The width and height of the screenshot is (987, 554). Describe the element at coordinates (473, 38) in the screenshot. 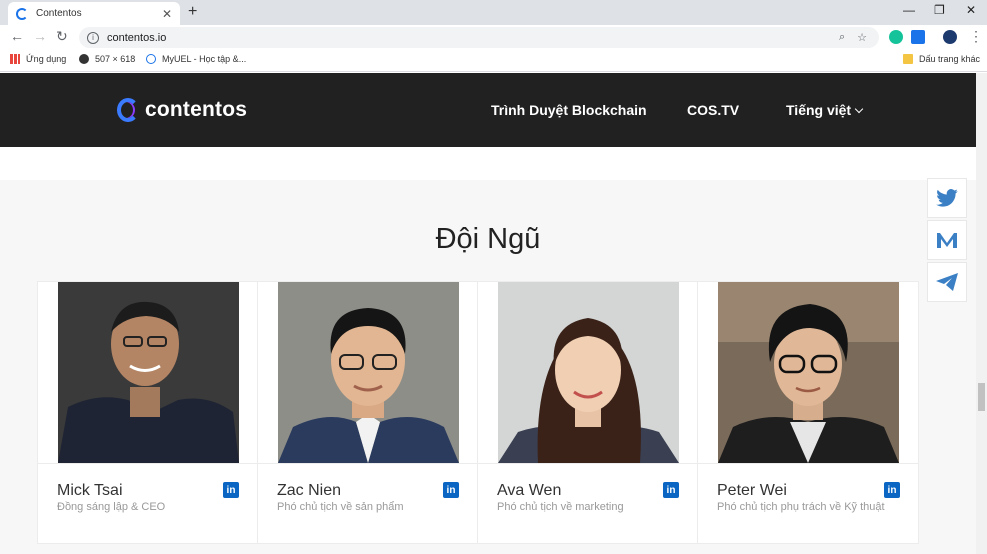

I see `url-text: contentos.io` at that location.